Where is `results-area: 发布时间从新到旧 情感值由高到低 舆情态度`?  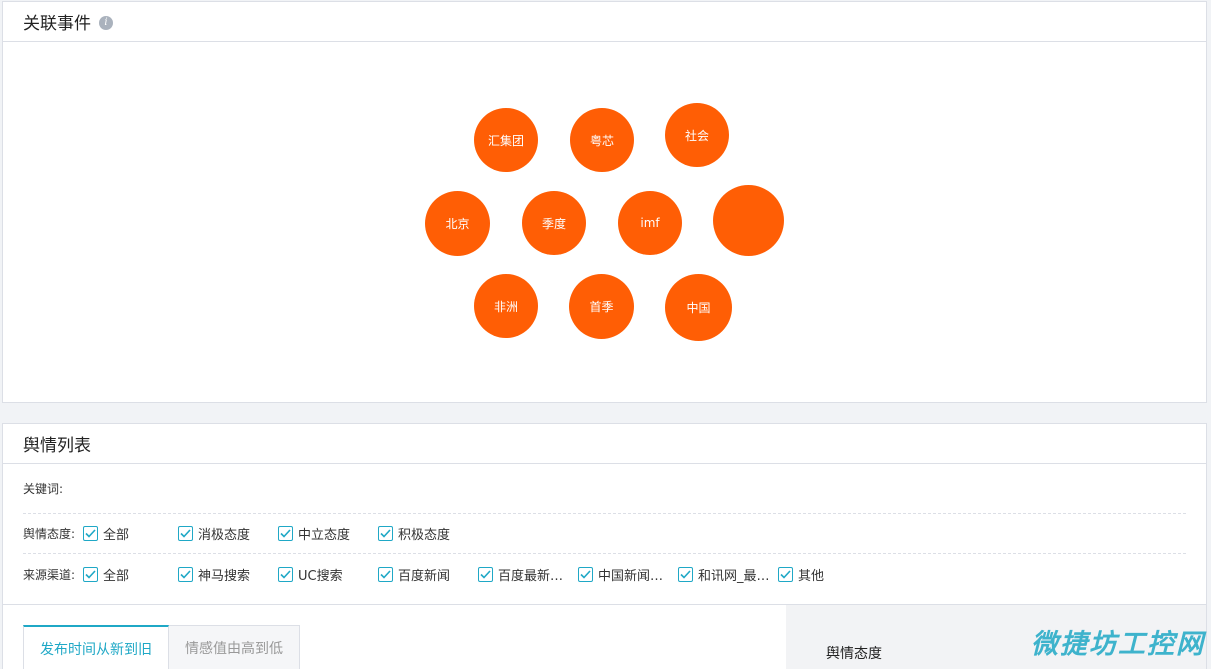 results-area: 发布时间从新到旧 情感值由高到低 舆情态度 is located at coordinates (604, 636).